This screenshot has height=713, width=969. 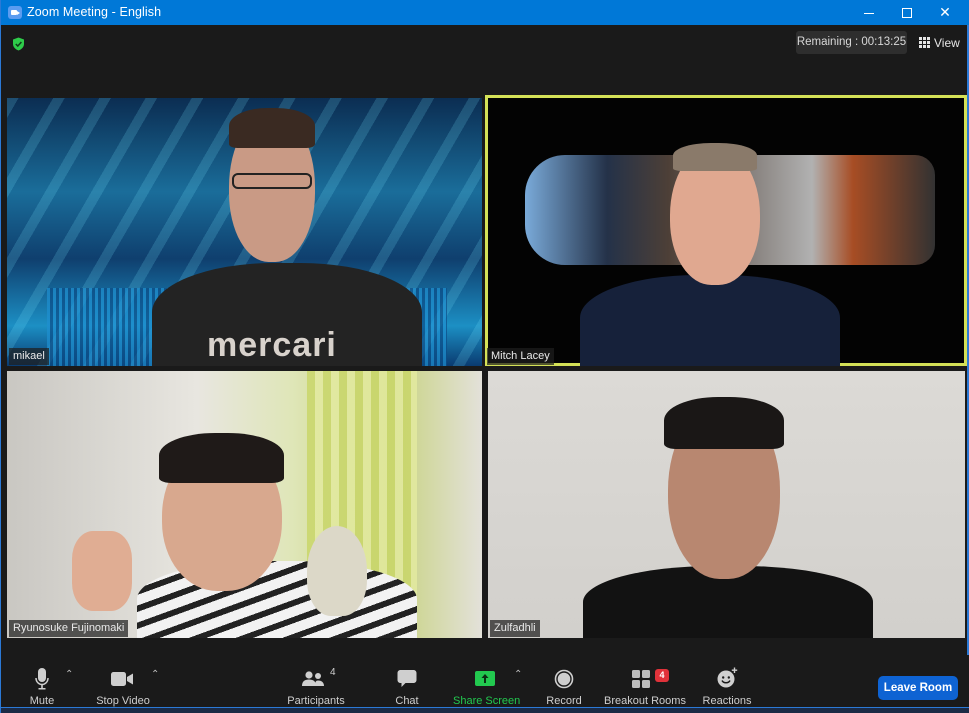 What do you see at coordinates (485, 12) in the screenshot?
I see `title-bar: Zoom Meeting - English ✕` at bounding box center [485, 12].